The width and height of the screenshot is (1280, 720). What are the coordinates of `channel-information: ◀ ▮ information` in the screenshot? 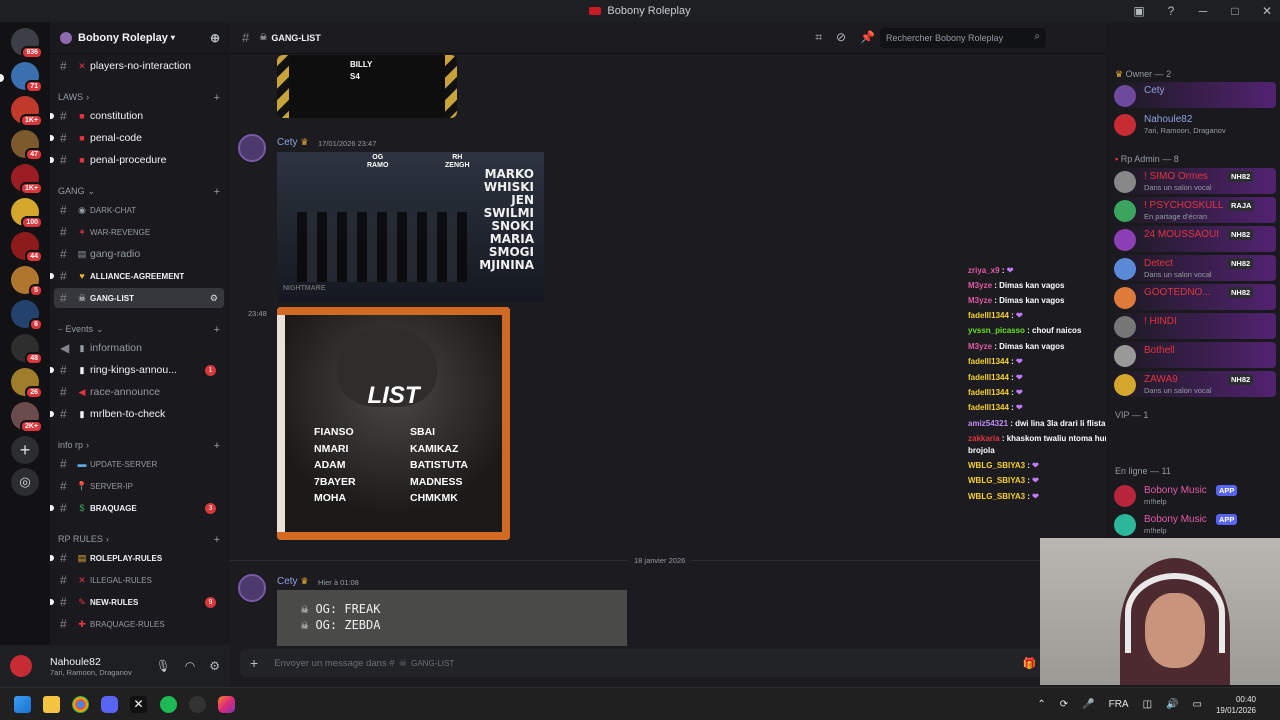 It's located at (139, 348).